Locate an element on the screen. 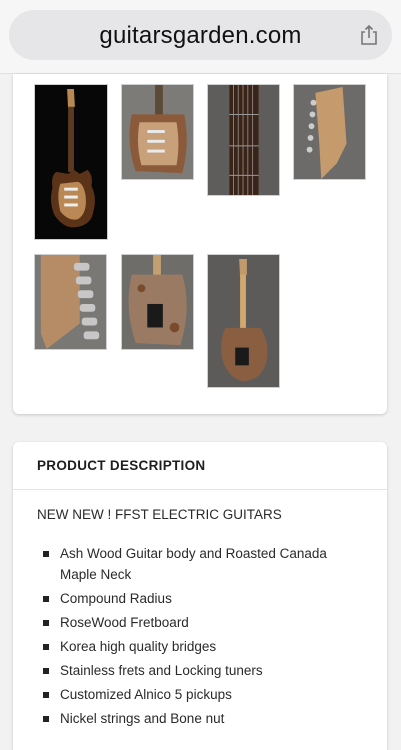  url-text: guitarsgarden.com is located at coordinates (200, 36).